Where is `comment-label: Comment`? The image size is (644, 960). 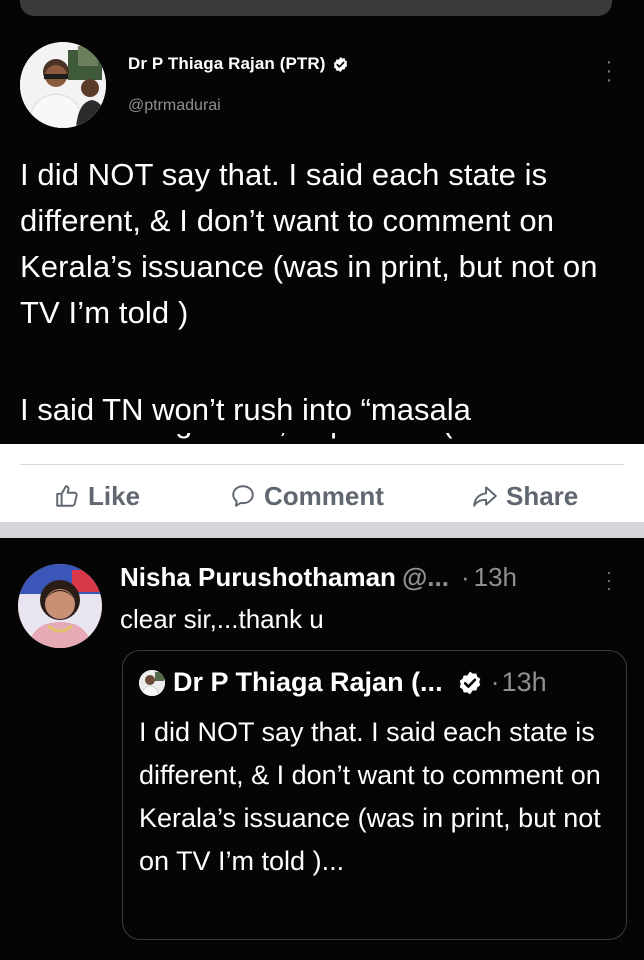 comment-label: Comment is located at coordinates (324, 495).